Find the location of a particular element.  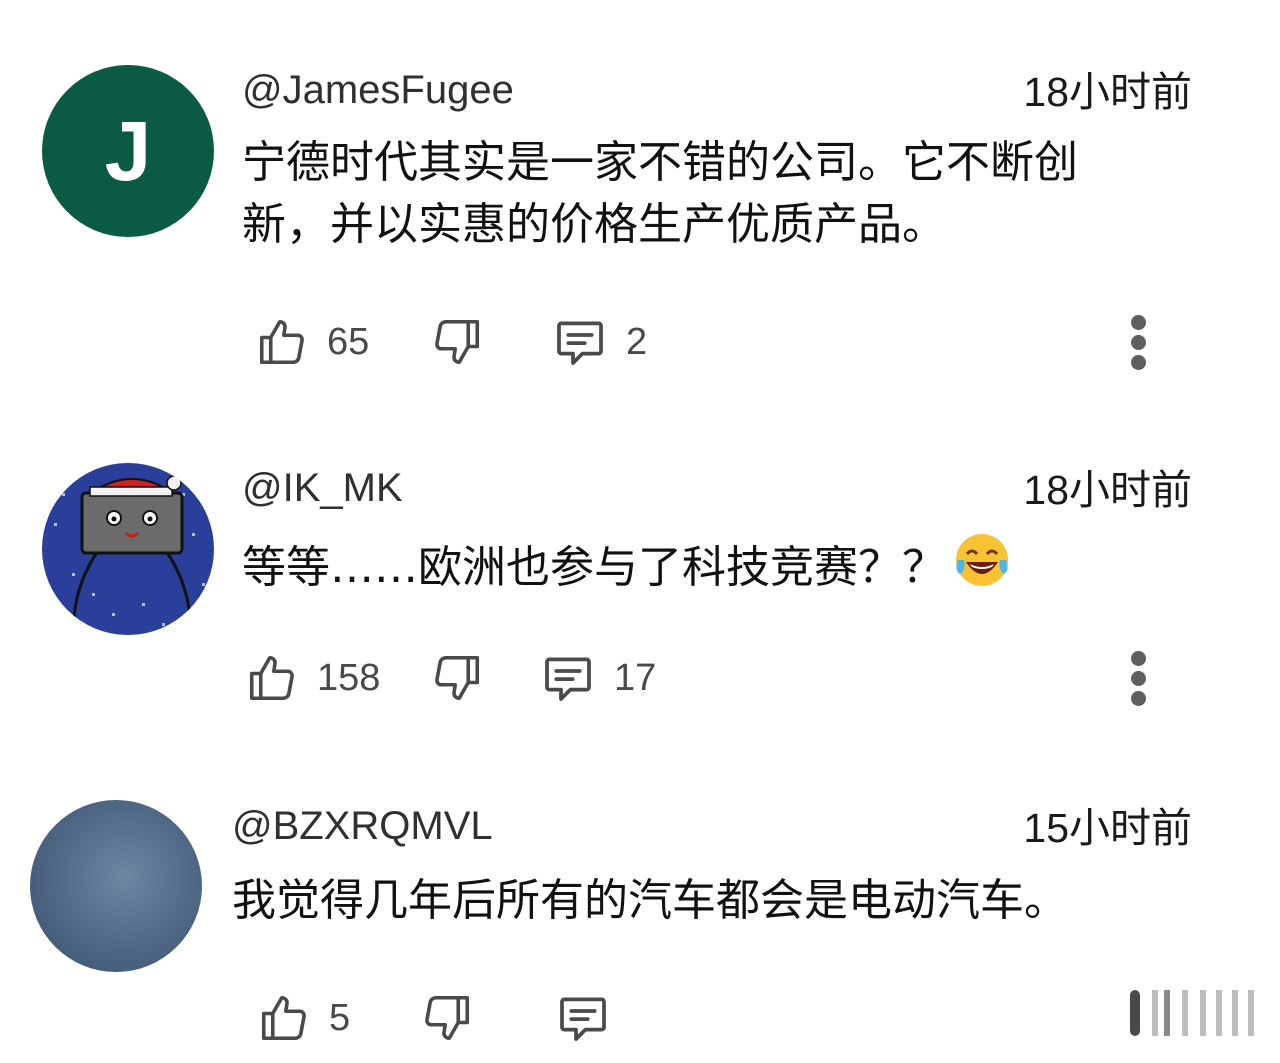

avatar-initial: J is located at coordinates (128, 150).